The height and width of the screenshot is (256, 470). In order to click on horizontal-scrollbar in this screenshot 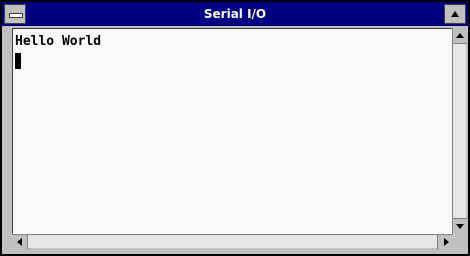, I will do `click(232, 241)`.